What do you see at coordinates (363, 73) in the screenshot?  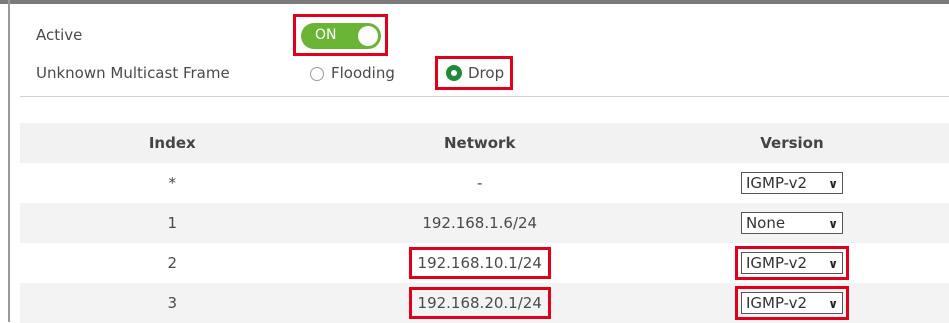 I see `flooding-label: Flooding` at bounding box center [363, 73].